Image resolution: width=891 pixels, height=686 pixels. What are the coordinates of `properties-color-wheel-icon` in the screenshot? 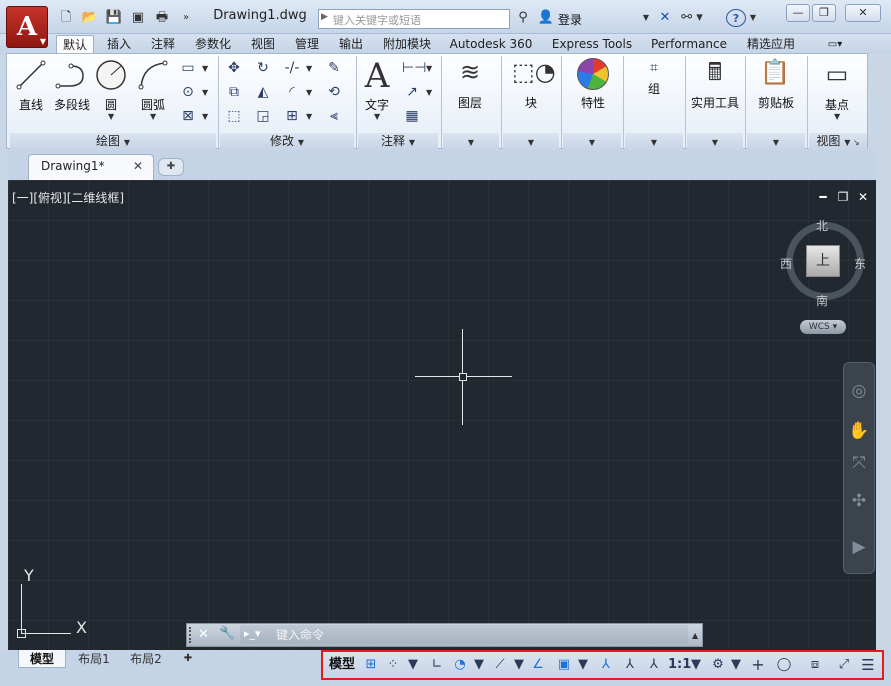 It's located at (593, 74).